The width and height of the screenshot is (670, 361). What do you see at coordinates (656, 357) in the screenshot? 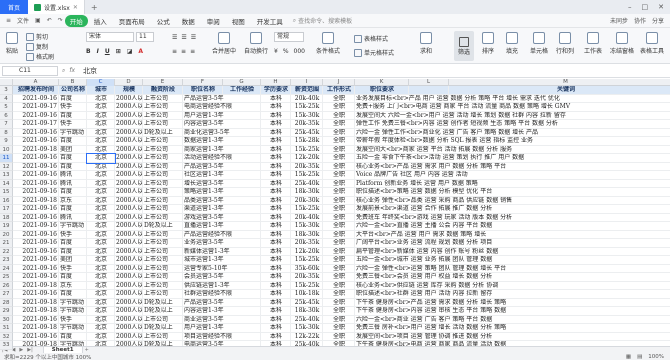
I see `zoom-level: 100%` at bounding box center [656, 357].